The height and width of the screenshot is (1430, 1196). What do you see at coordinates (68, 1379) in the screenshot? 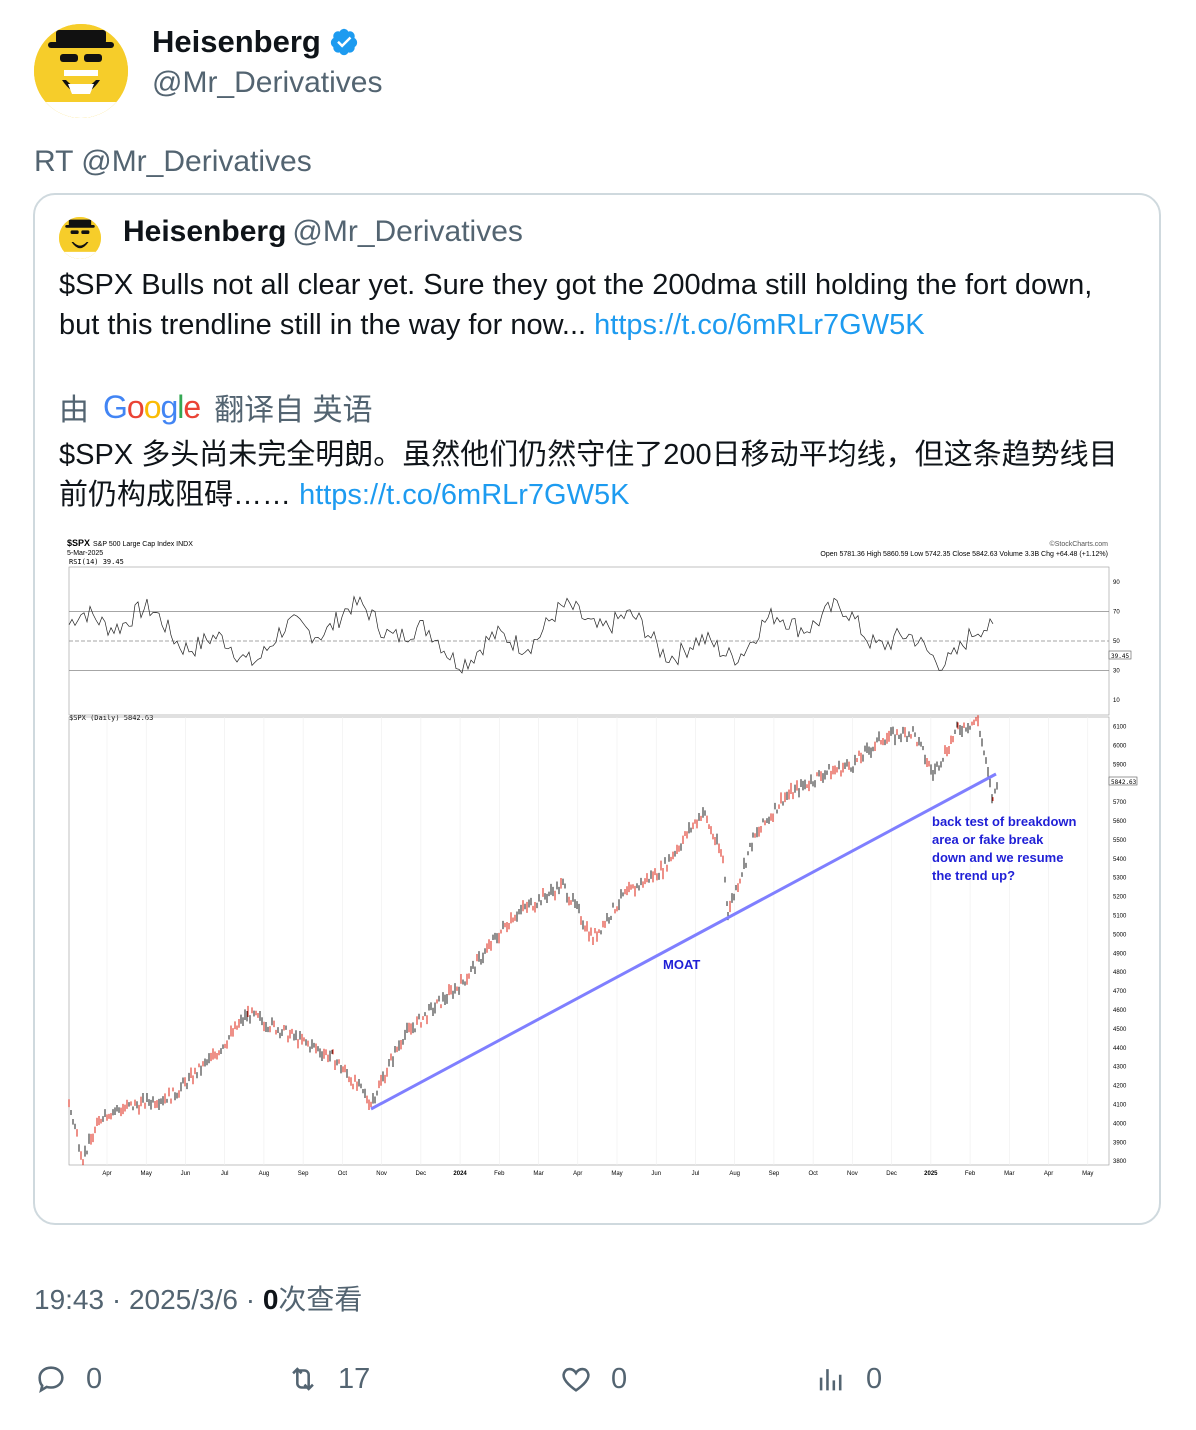
I see `reply-button: 0` at bounding box center [68, 1379].